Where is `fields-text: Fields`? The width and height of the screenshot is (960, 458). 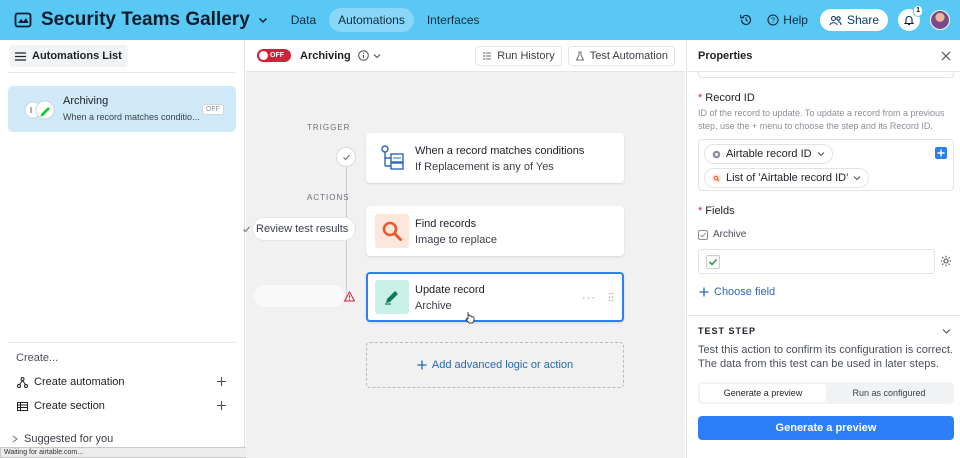 fields-text: Fields is located at coordinates (720, 211).